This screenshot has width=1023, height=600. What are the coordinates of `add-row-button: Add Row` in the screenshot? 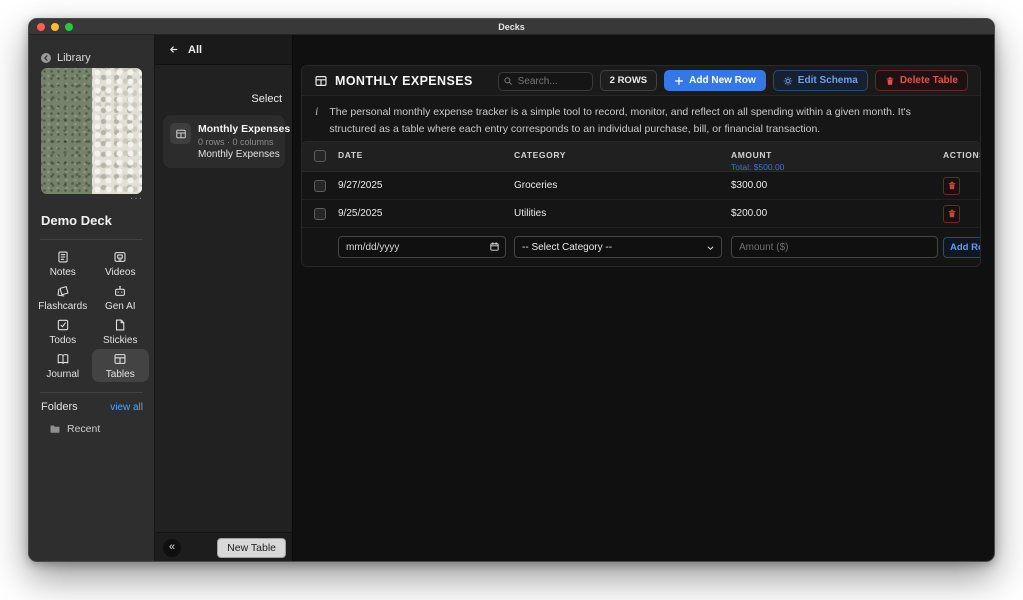 It's located at (961, 247).